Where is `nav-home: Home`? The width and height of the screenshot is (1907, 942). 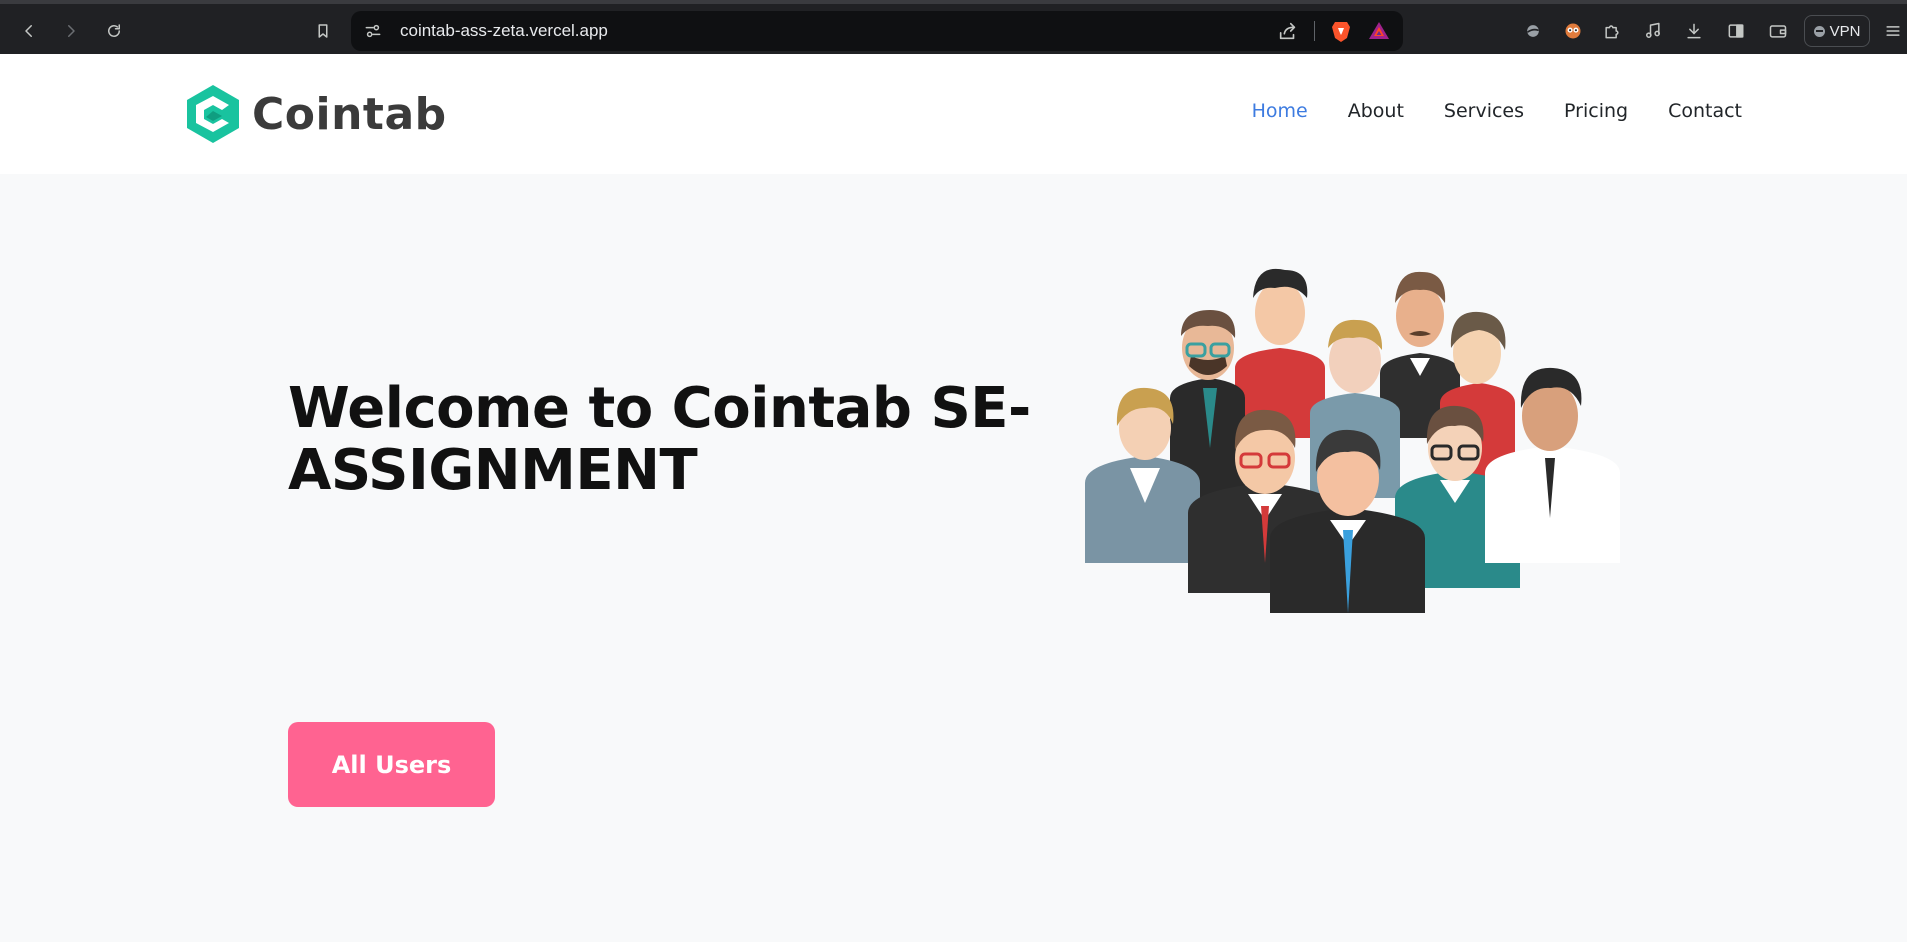 nav-home: Home is located at coordinates (1280, 111).